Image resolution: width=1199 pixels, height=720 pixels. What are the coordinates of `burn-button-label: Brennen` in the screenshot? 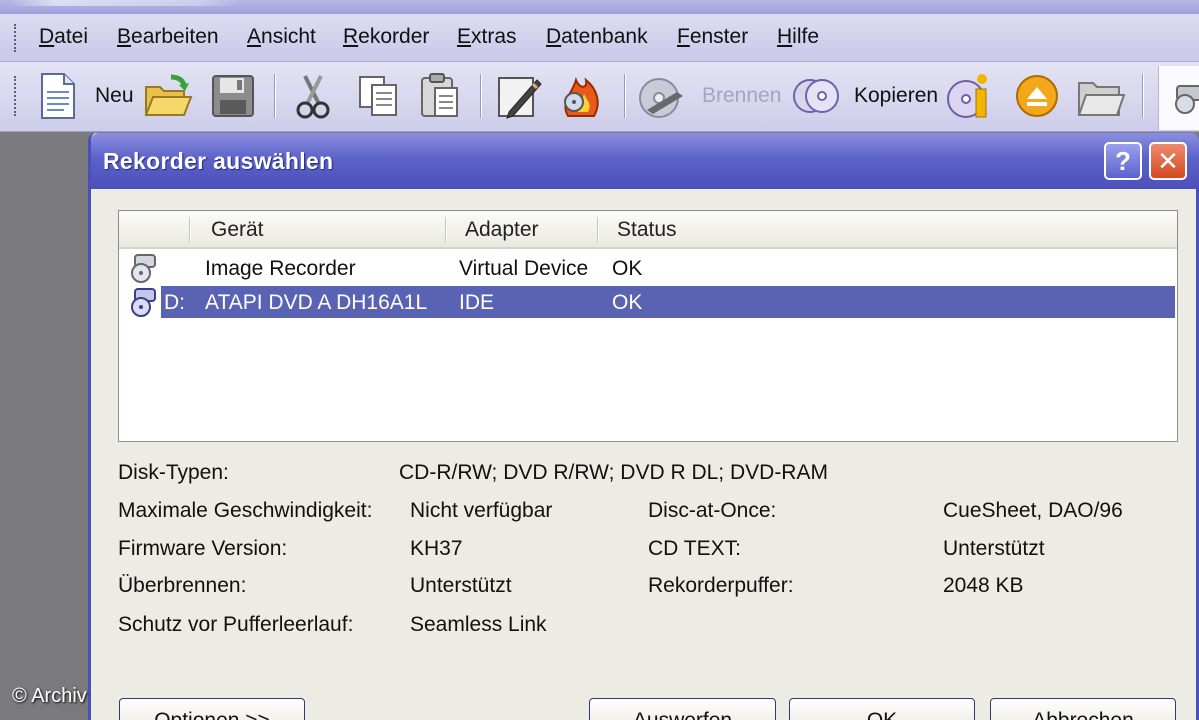 It's located at (742, 95).